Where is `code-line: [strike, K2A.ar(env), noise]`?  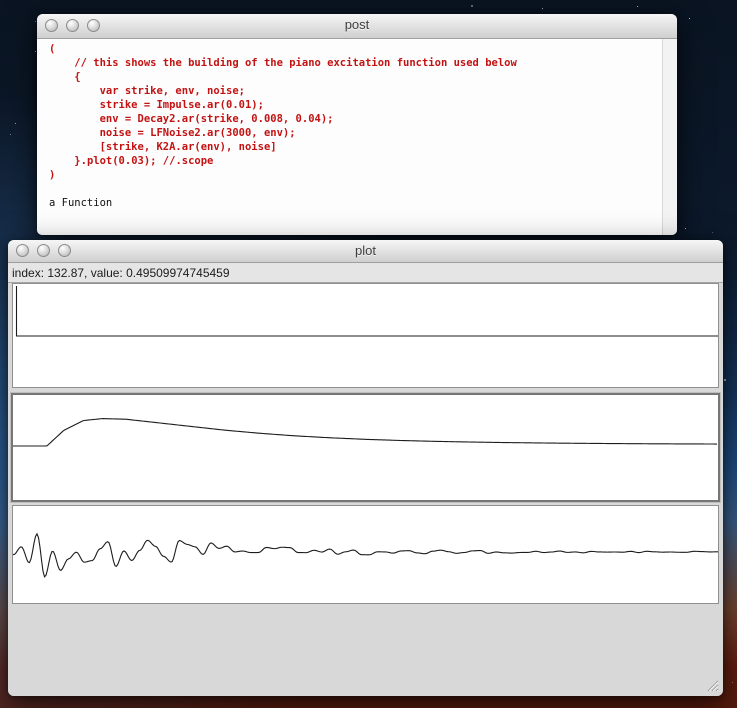
code-line: [strike, K2A.ar(env), noise] is located at coordinates (163, 147).